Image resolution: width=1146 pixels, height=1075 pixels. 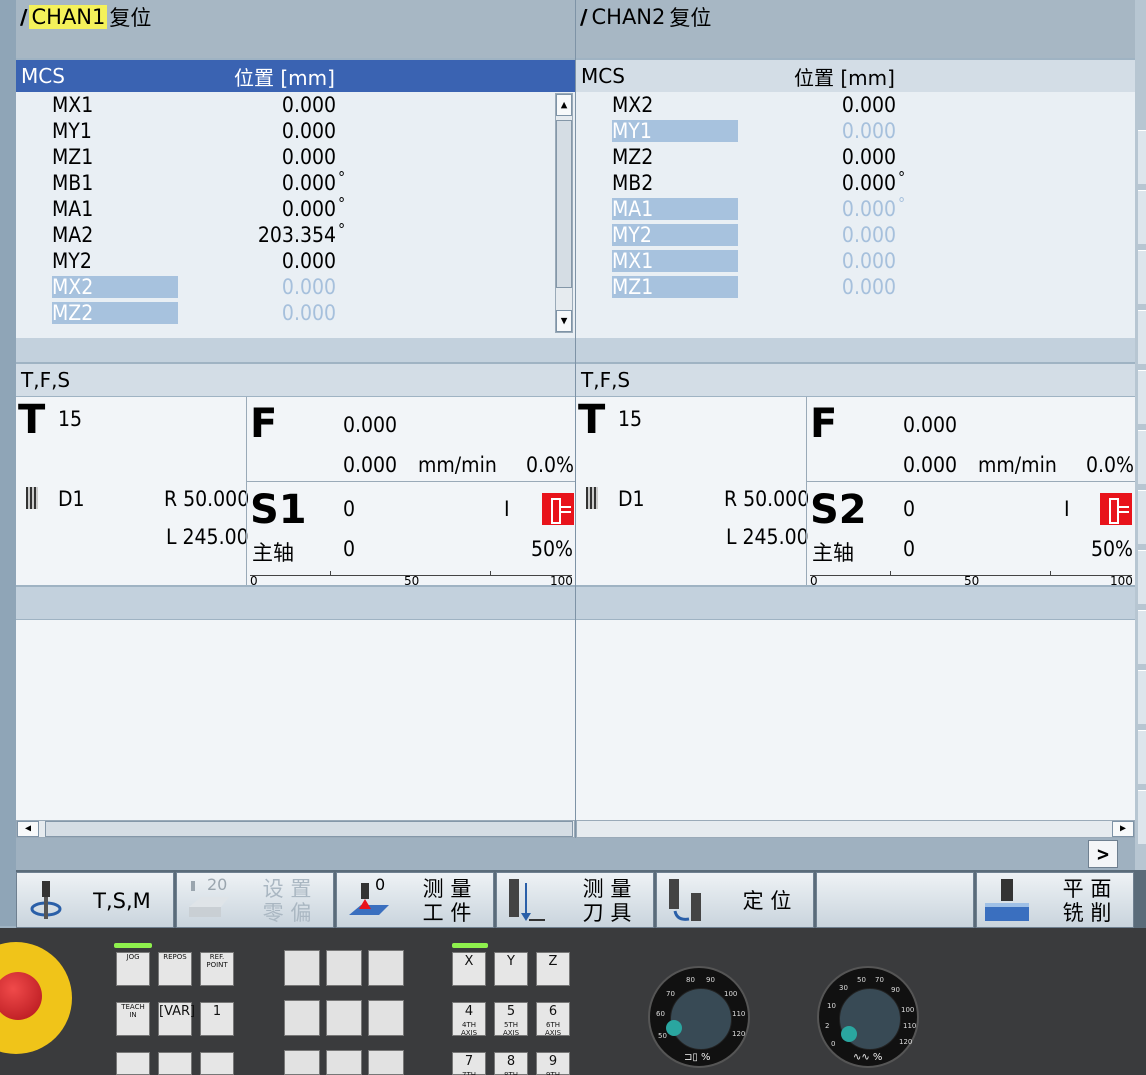 What do you see at coordinates (95, 900) in the screenshot?
I see `softkey-tsm: T,S,M` at bounding box center [95, 900].